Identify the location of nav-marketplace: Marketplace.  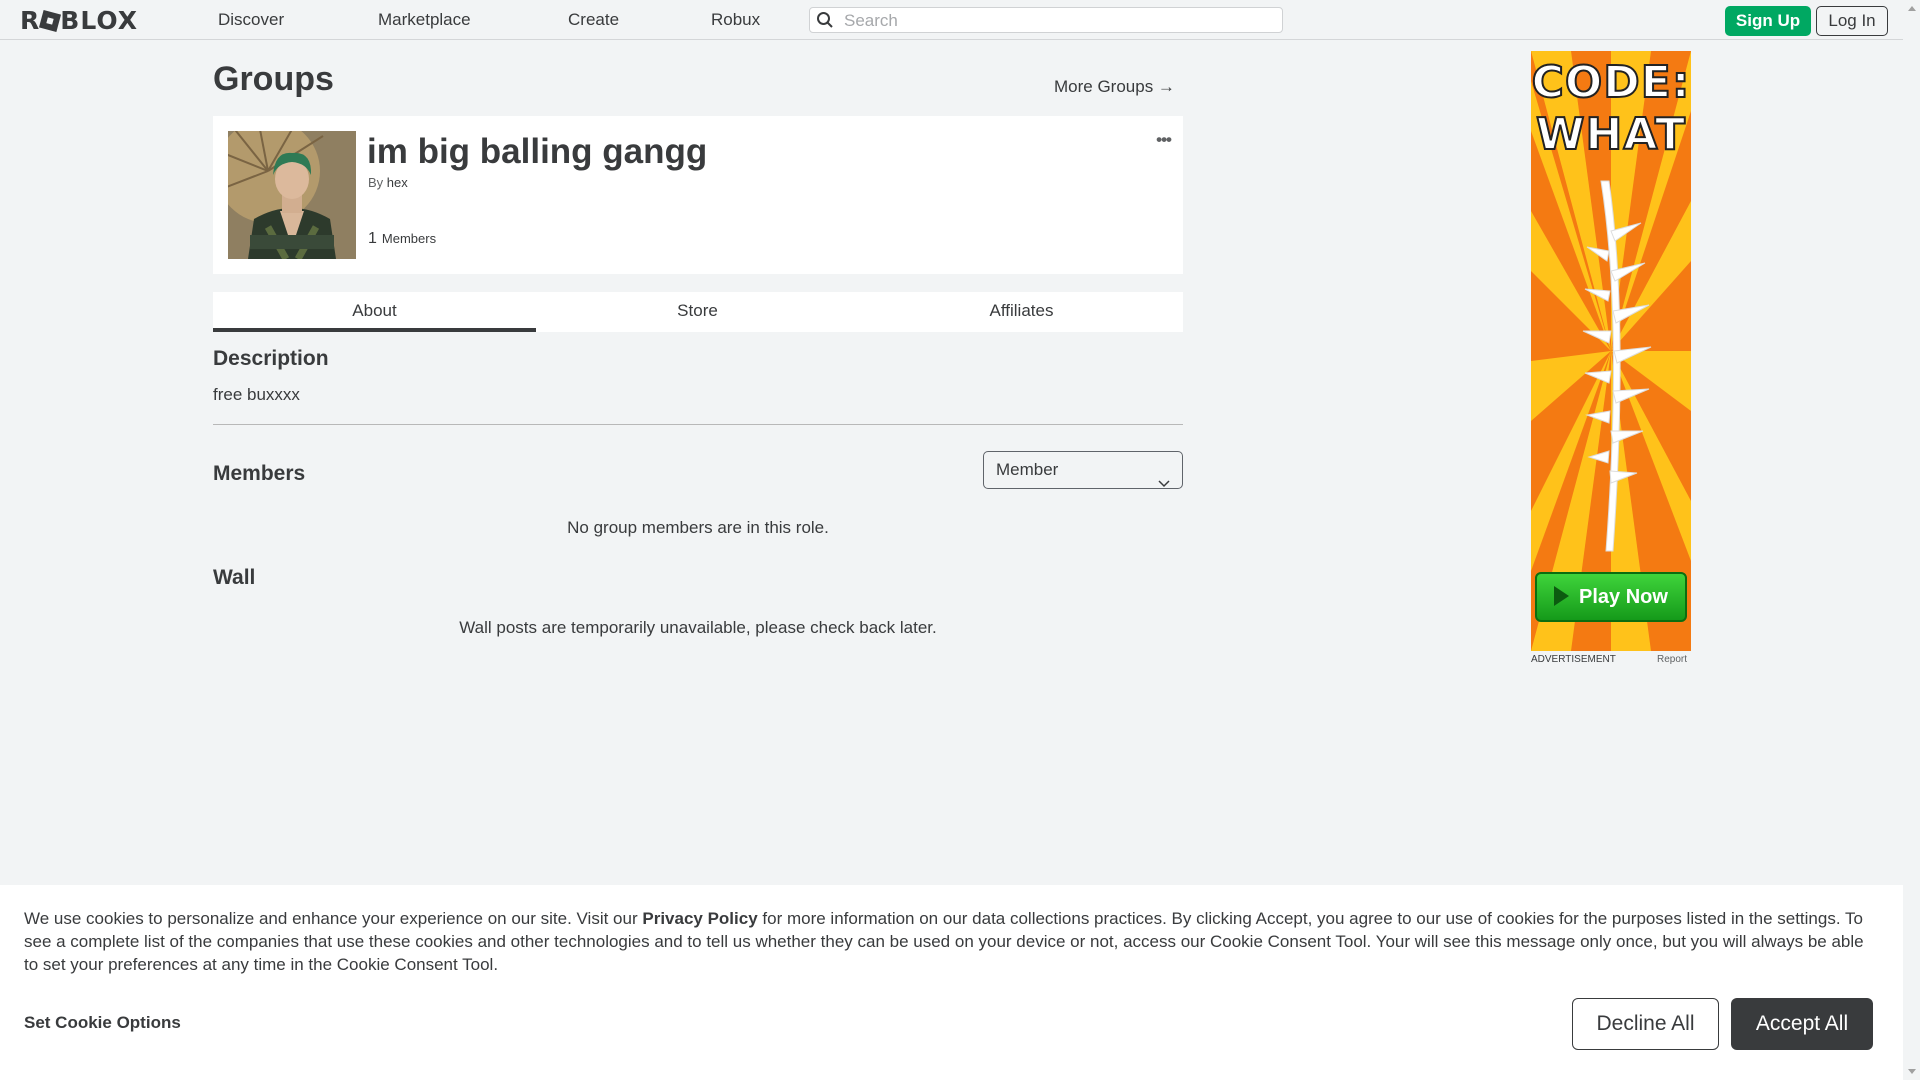
(424, 20).